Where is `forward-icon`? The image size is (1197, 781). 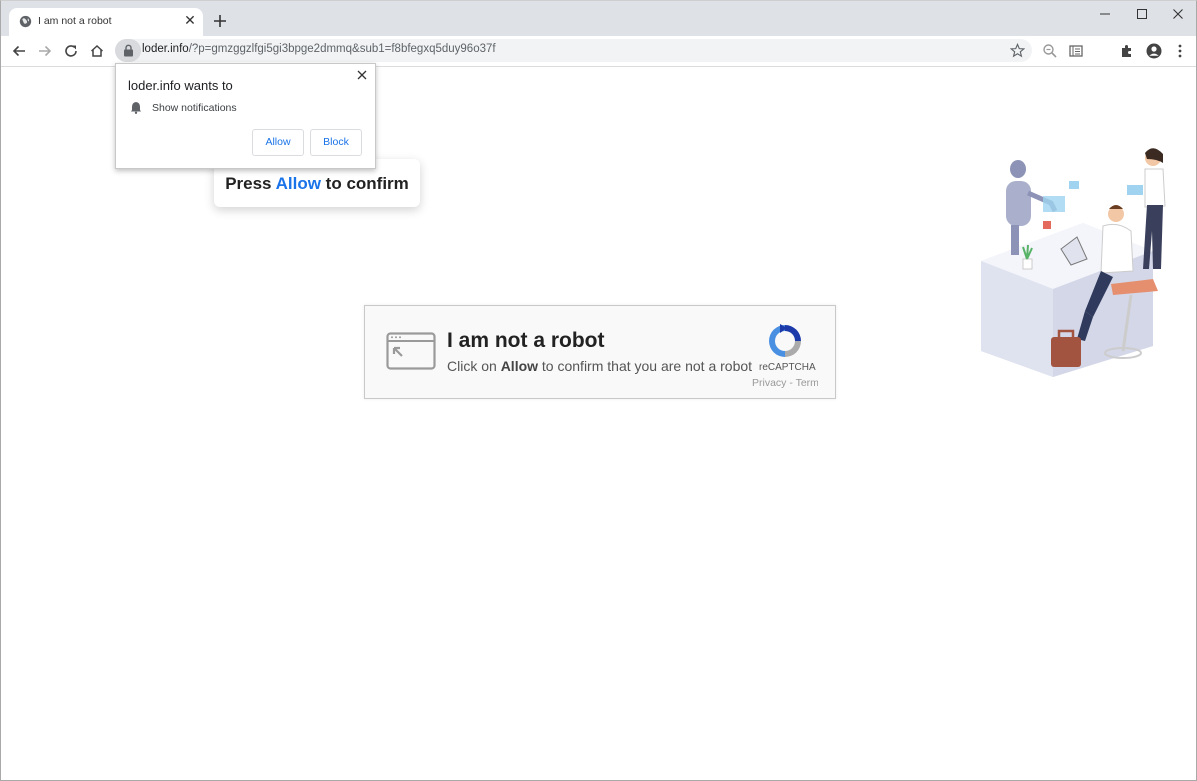
forward-icon is located at coordinates (45, 51).